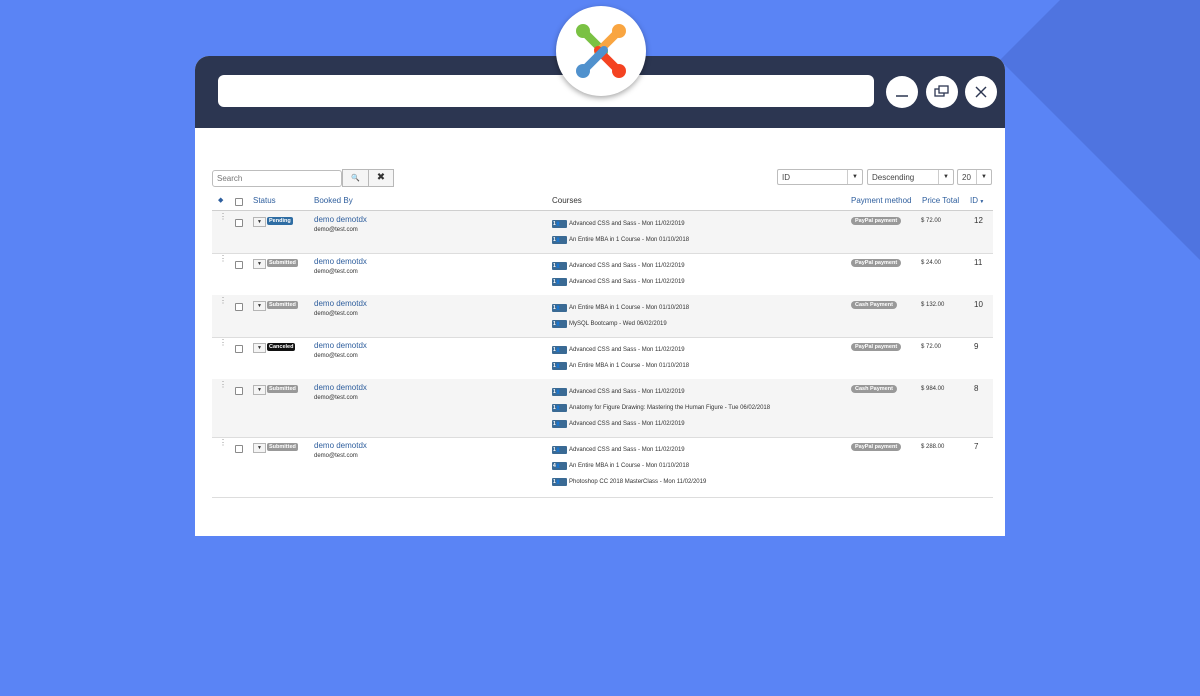 Image resolution: width=1200 pixels, height=696 pixels. Describe the element at coordinates (333, 200) in the screenshot. I see `column-booked-by: Booked By` at that location.